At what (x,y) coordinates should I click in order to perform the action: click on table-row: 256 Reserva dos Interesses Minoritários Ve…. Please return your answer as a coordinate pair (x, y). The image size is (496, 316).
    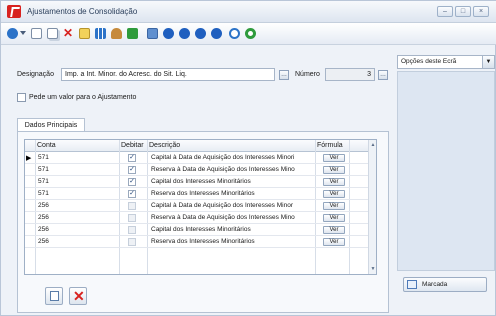
    Looking at the image, I should click on (197, 242).